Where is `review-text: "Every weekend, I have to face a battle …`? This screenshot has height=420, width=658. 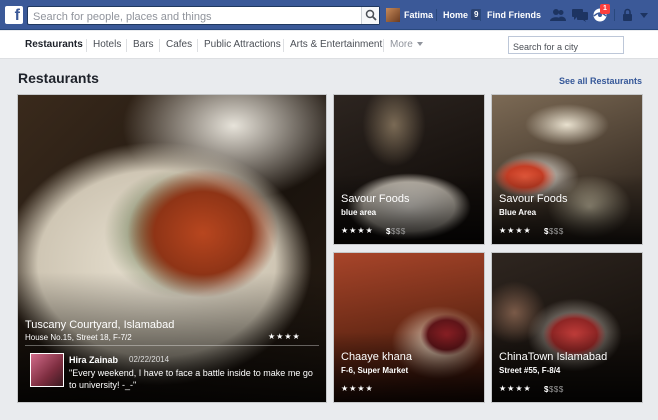
review-text: "Every weekend, I have to face a battle … is located at coordinates (191, 379).